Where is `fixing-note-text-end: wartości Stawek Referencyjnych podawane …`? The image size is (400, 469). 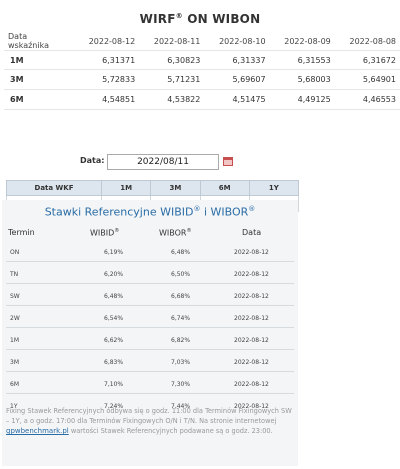
fixing-note-text-end: wartości Stawek Referencyjnych podawane … is located at coordinates (170, 431).